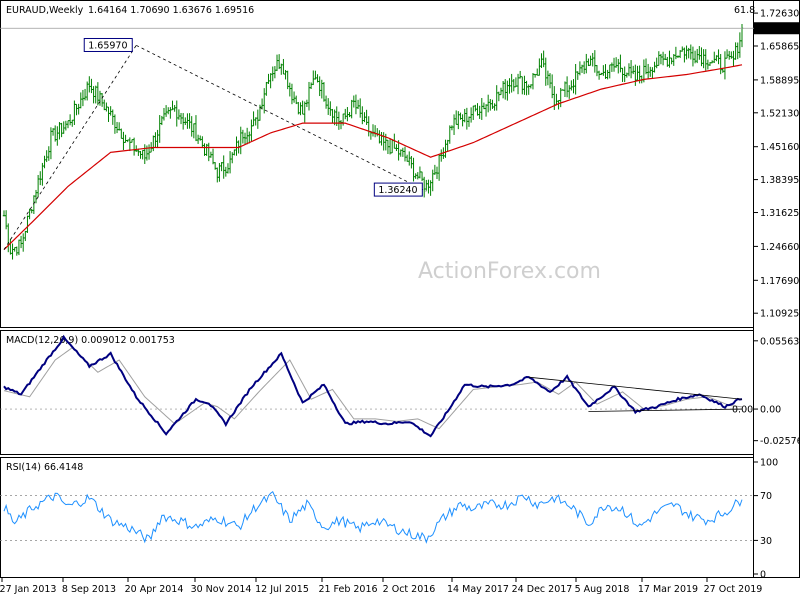 The width and height of the screenshot is (800, 600). What do you see at coordinates (779, 46) in the screenshot?
I see `price-y-tick-label: 1.65865` at bounding box center [779, 46].